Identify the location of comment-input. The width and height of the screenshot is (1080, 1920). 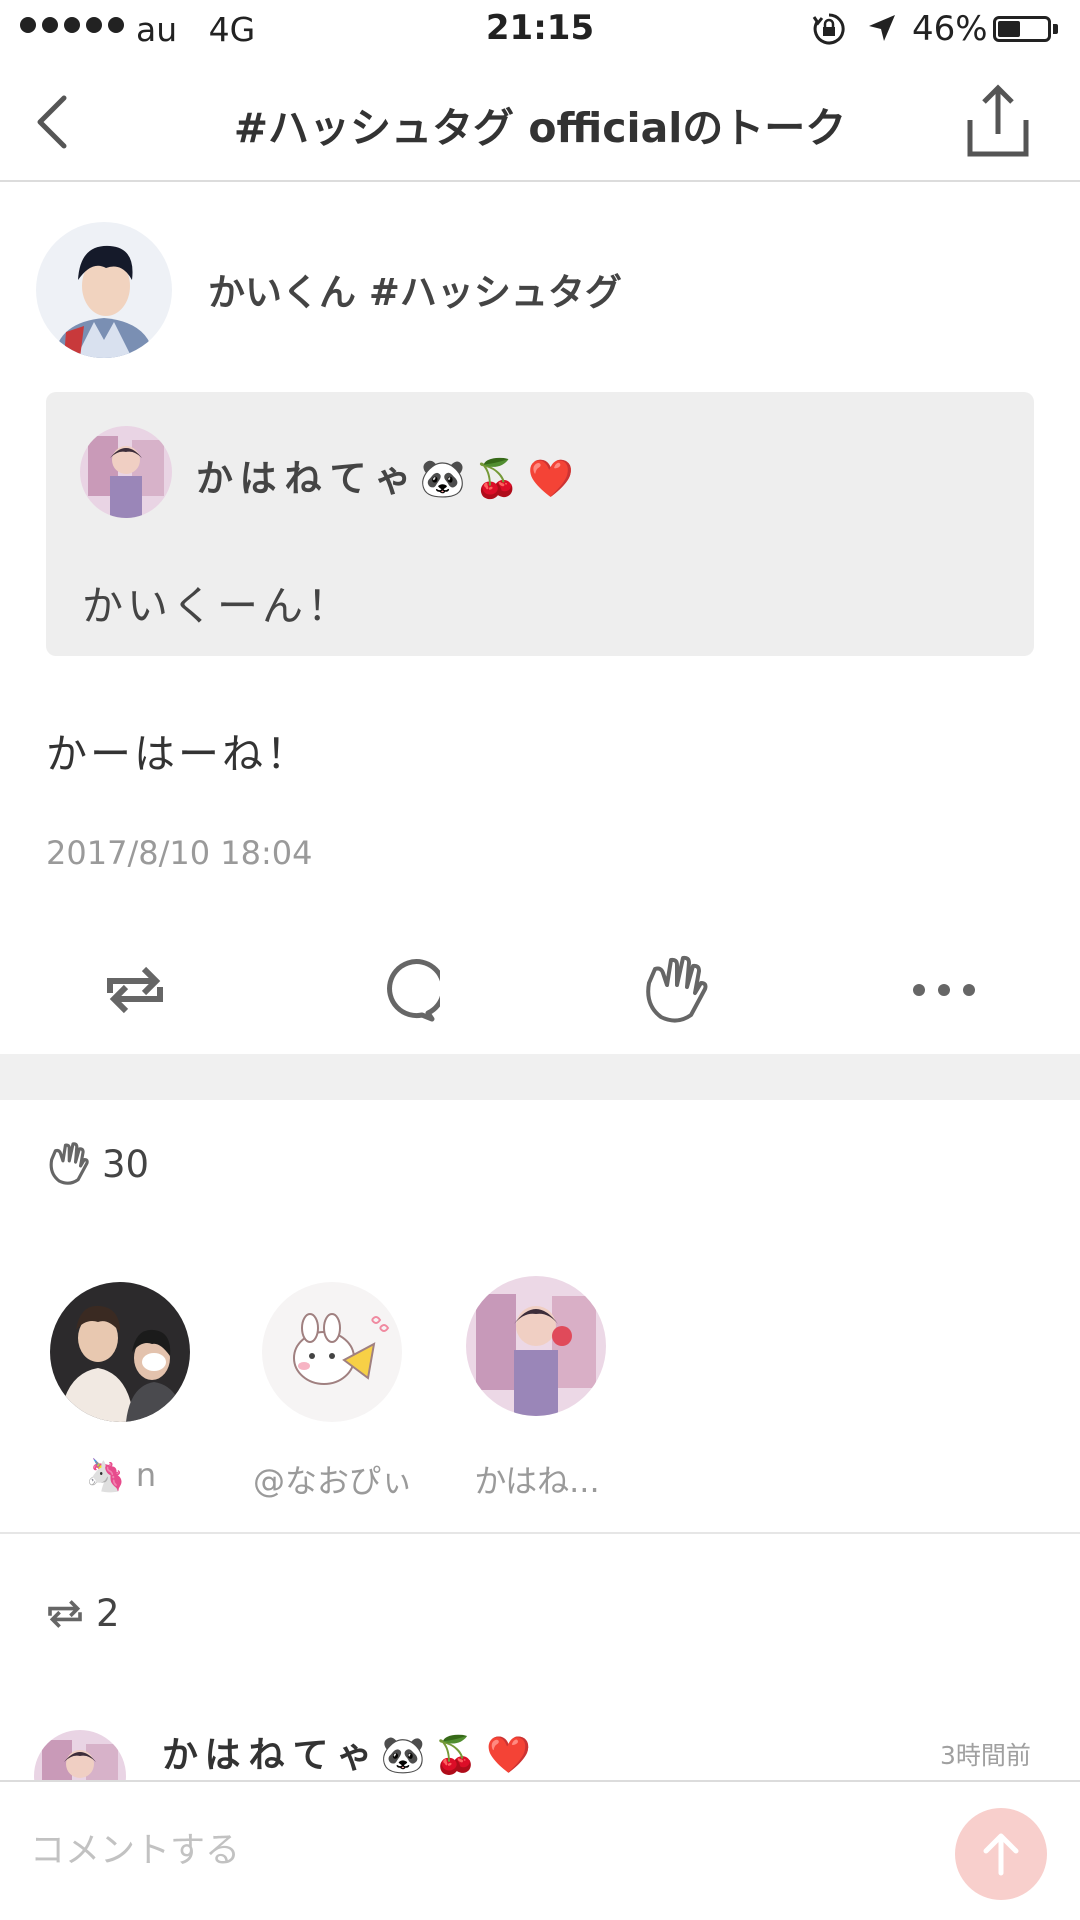
(380, 1851).